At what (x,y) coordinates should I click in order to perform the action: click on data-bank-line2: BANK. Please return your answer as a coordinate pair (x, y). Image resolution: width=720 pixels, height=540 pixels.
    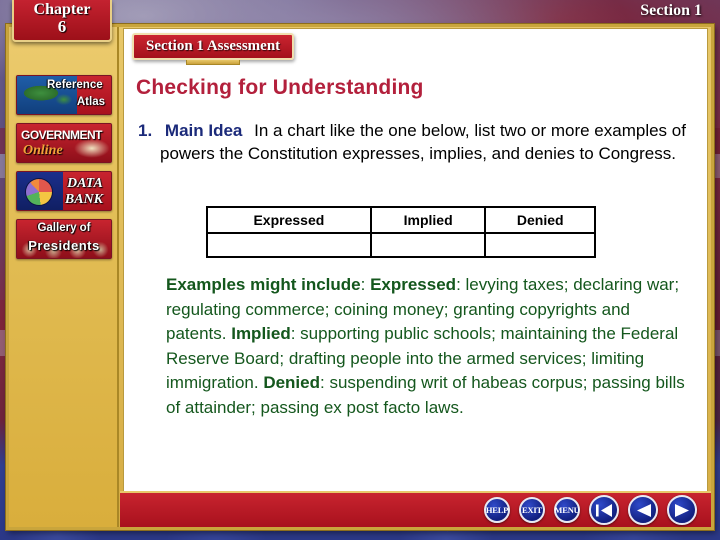
    Looking at the image, I should click on (83, 199).